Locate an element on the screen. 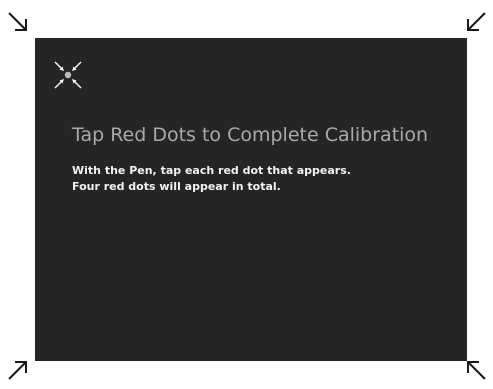  arrow-down-right-icon is located at coordinates (18, 22).